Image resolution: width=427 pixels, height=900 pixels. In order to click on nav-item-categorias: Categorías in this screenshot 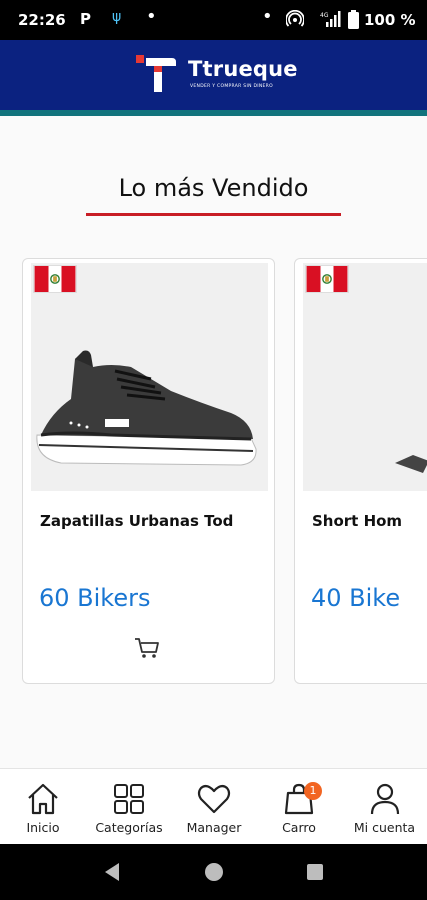, I will do `click(129, 807)`.